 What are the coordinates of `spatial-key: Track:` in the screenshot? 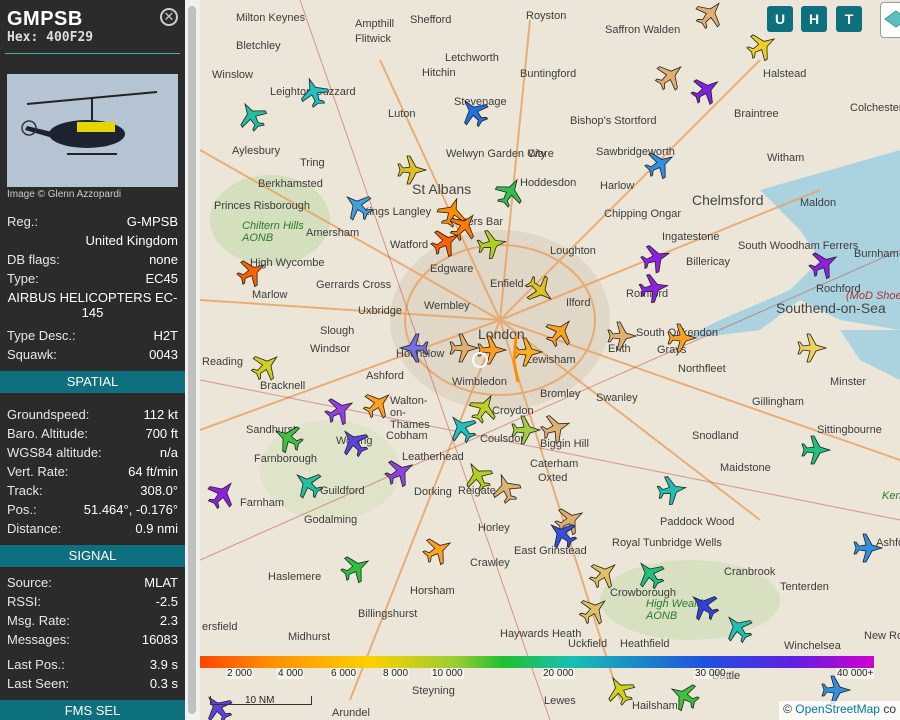 It's located at (25, 490).